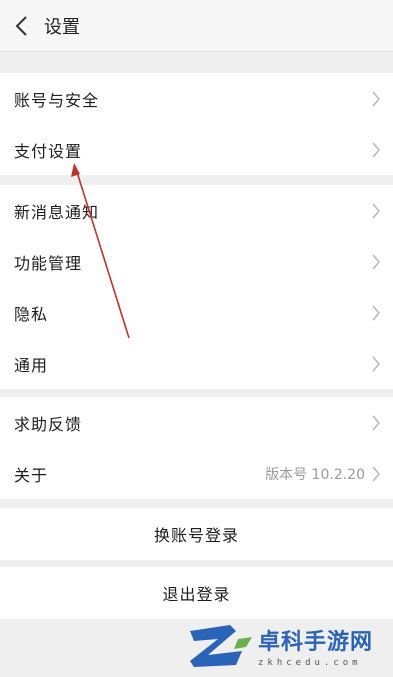 The image size is (393, 677). Describe the element at coordinates (196, 149) in the screenshot. I see `settings-item-payment: 支付设置` at that location.